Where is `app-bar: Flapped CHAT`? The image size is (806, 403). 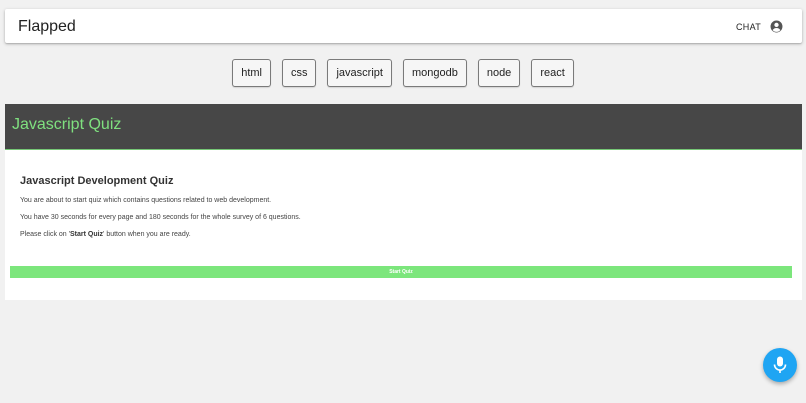
app-bar: Flapped CHAT is located at coordinates (403, 26).